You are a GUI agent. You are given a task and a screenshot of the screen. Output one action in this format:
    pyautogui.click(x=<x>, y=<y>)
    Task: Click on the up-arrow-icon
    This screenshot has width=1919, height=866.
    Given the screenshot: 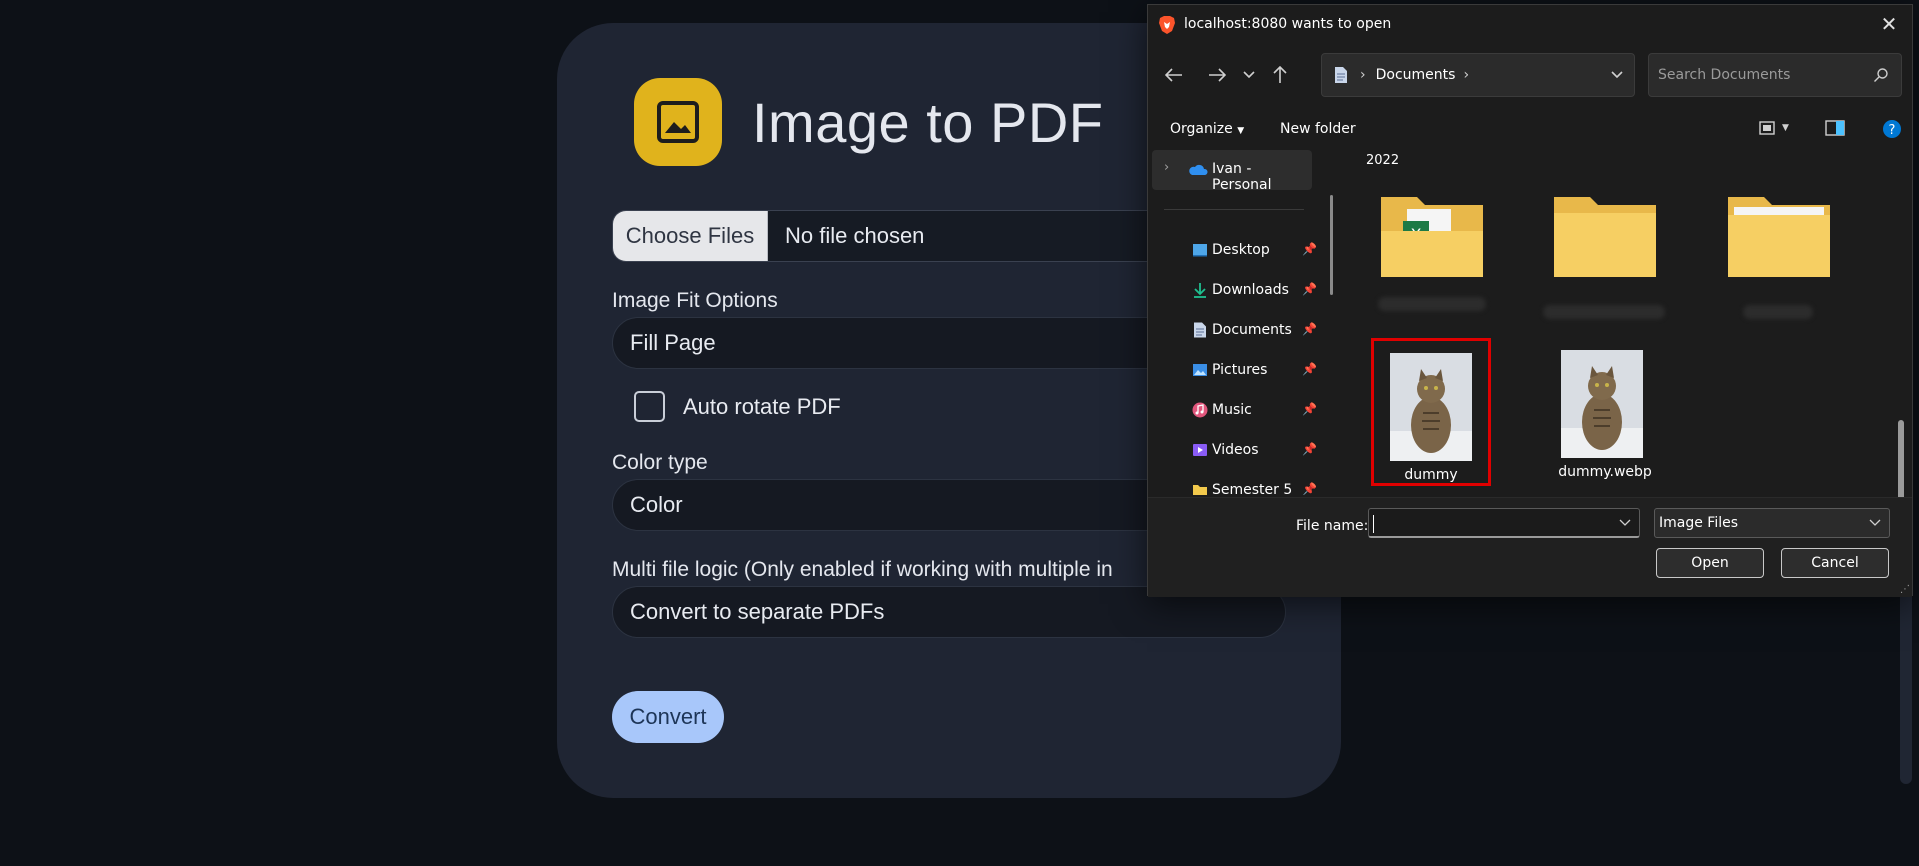 What is the action you would take?
    pyautogui.click(x=1280, y=75)
    